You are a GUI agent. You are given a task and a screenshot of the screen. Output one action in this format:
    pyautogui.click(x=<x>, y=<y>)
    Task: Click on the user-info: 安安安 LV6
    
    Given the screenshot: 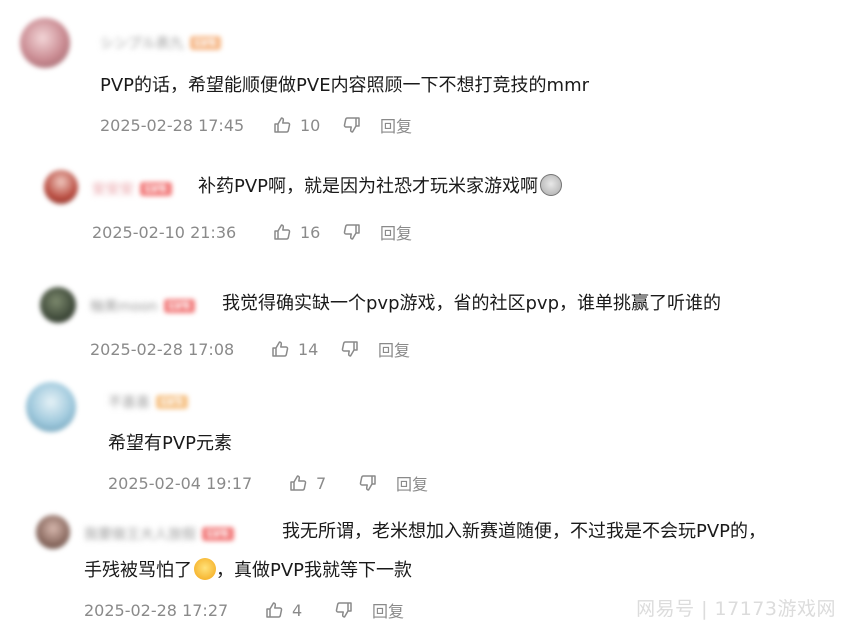 What is the action you would take?
    pyautogui.click(x=132, y=189)
    